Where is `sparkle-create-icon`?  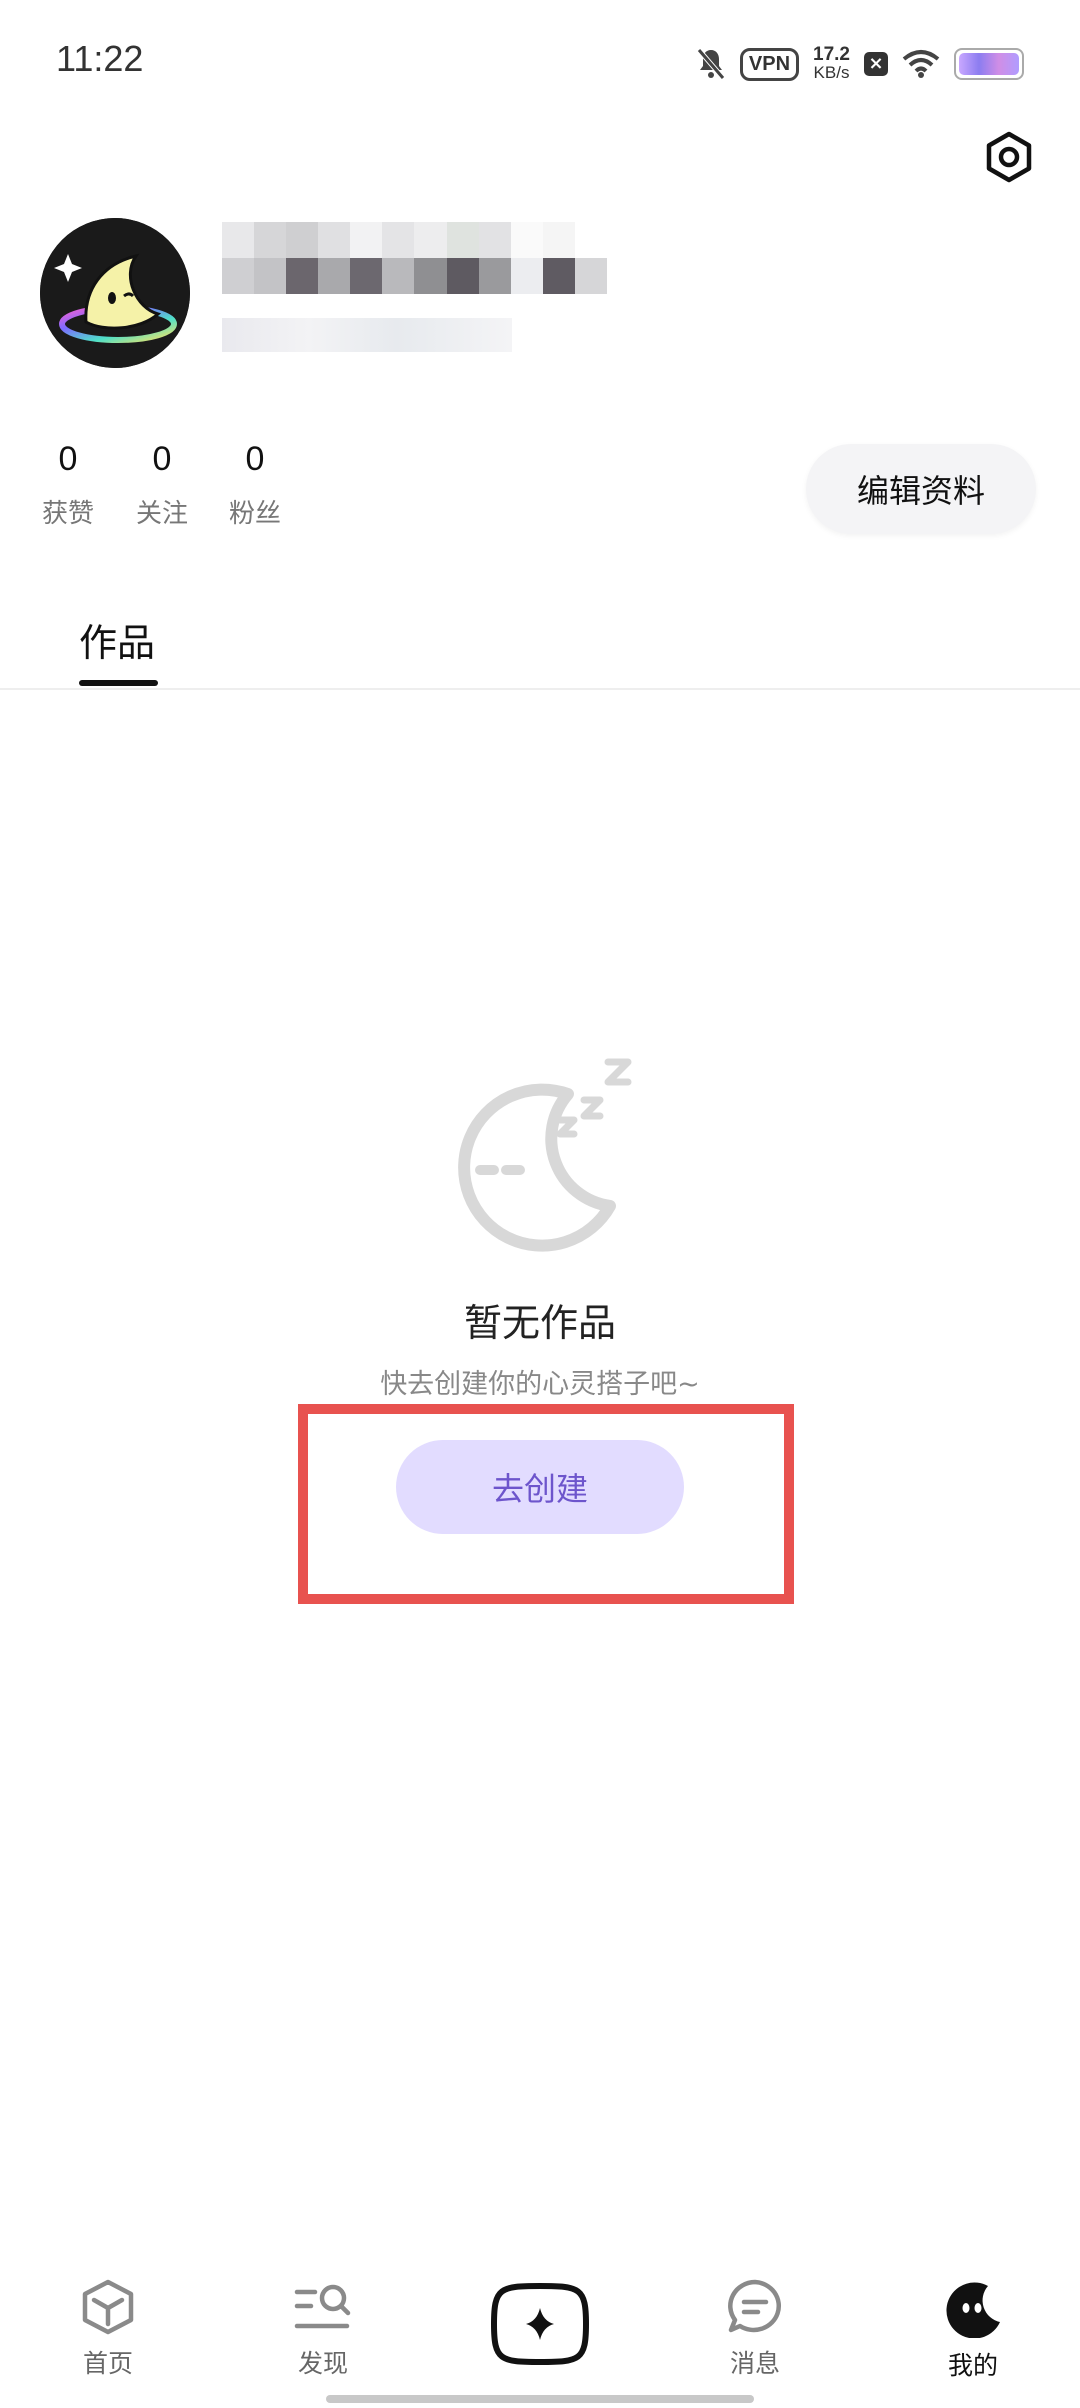
sparkle-create-icon is located at coordinates (540, 2324).